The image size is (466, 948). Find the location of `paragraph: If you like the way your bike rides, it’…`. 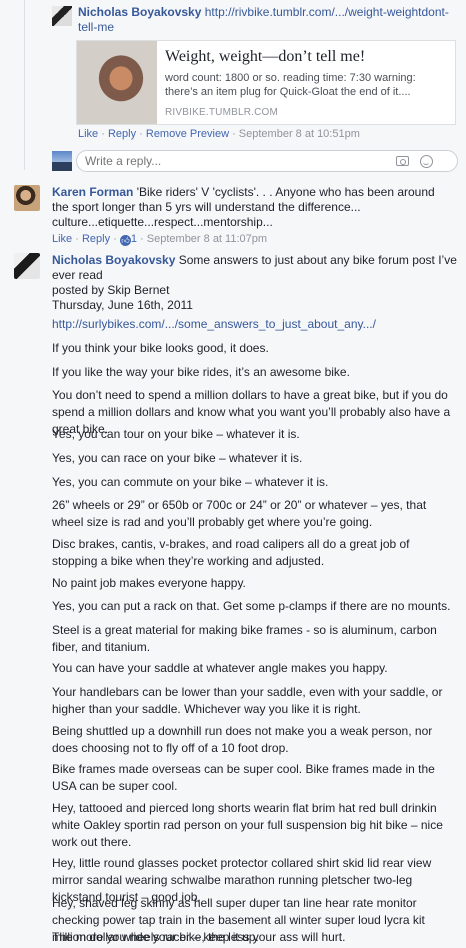

paragraph: If you like the way your bike rides, it’… is located at coordinates (201, 372).